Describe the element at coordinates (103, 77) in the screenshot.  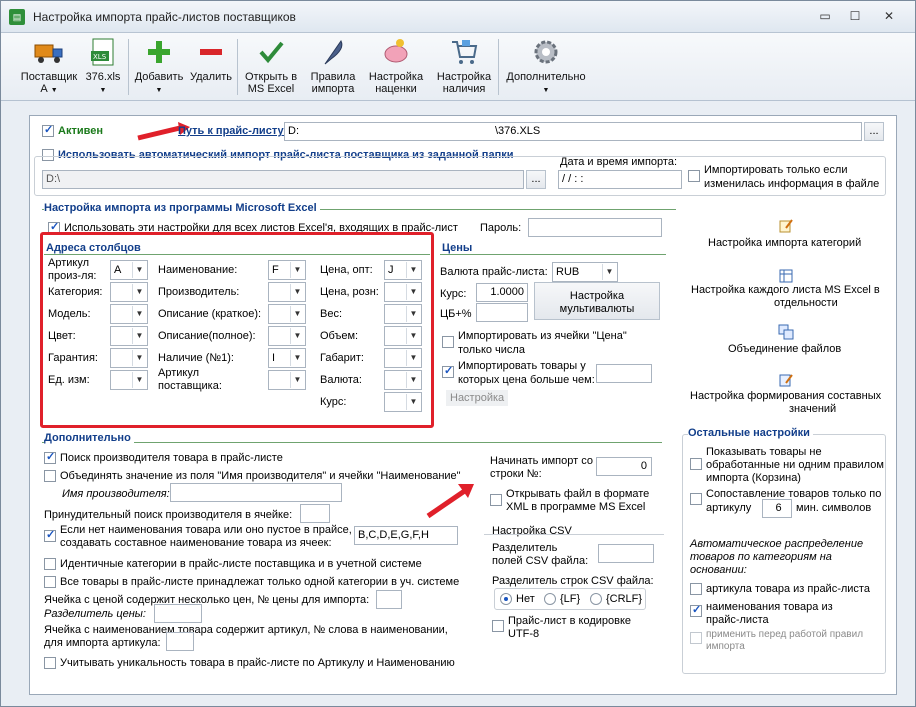
I see `file-label: 376.xls` at that location.